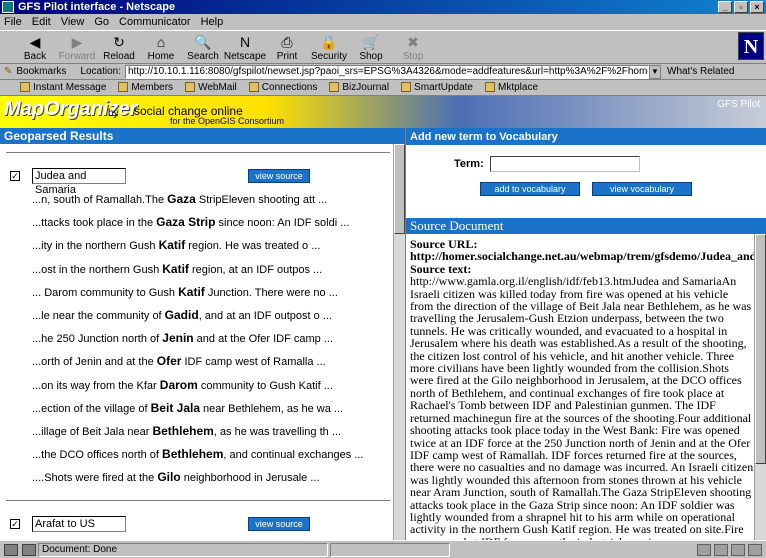 The height and width of the screenshot is (558, 766). I want to click on term-input, so click(565, 164).